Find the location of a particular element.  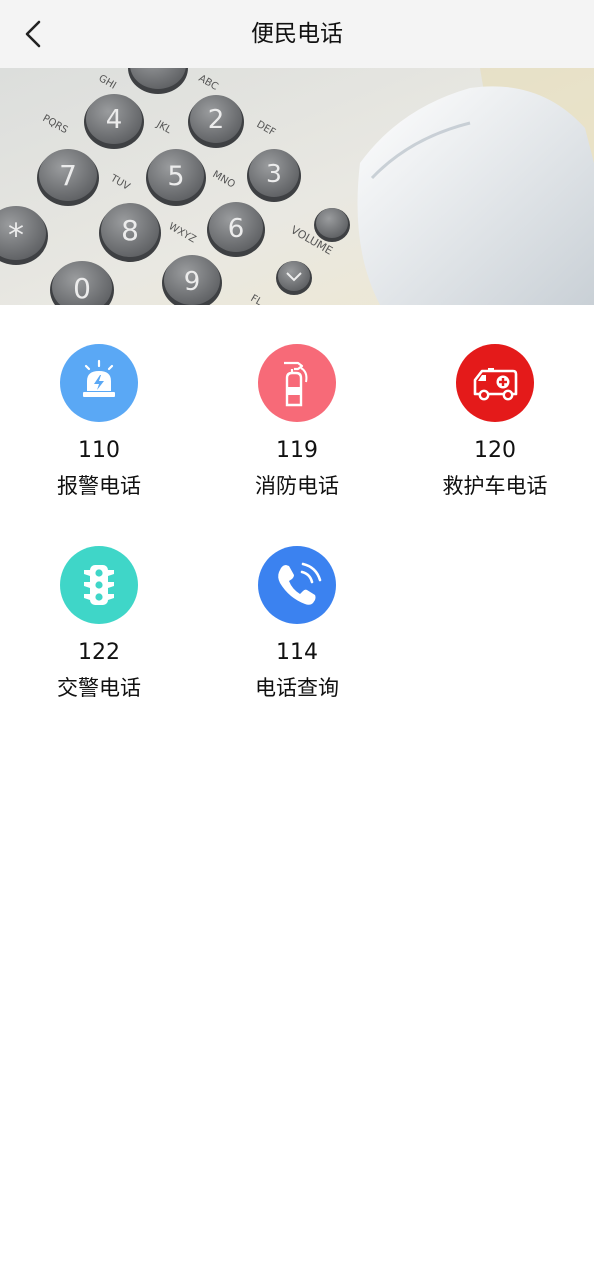

service-number: 110 is located at coordinates (99, 450).